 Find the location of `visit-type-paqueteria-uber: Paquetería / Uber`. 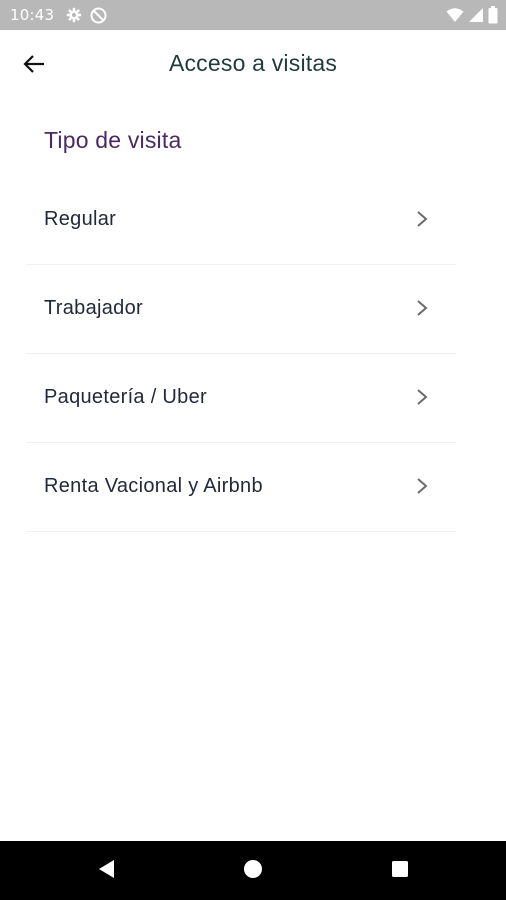

visit-type-paqueteria-uber: Paquetería / Uber is located at coordinates (241, 398).